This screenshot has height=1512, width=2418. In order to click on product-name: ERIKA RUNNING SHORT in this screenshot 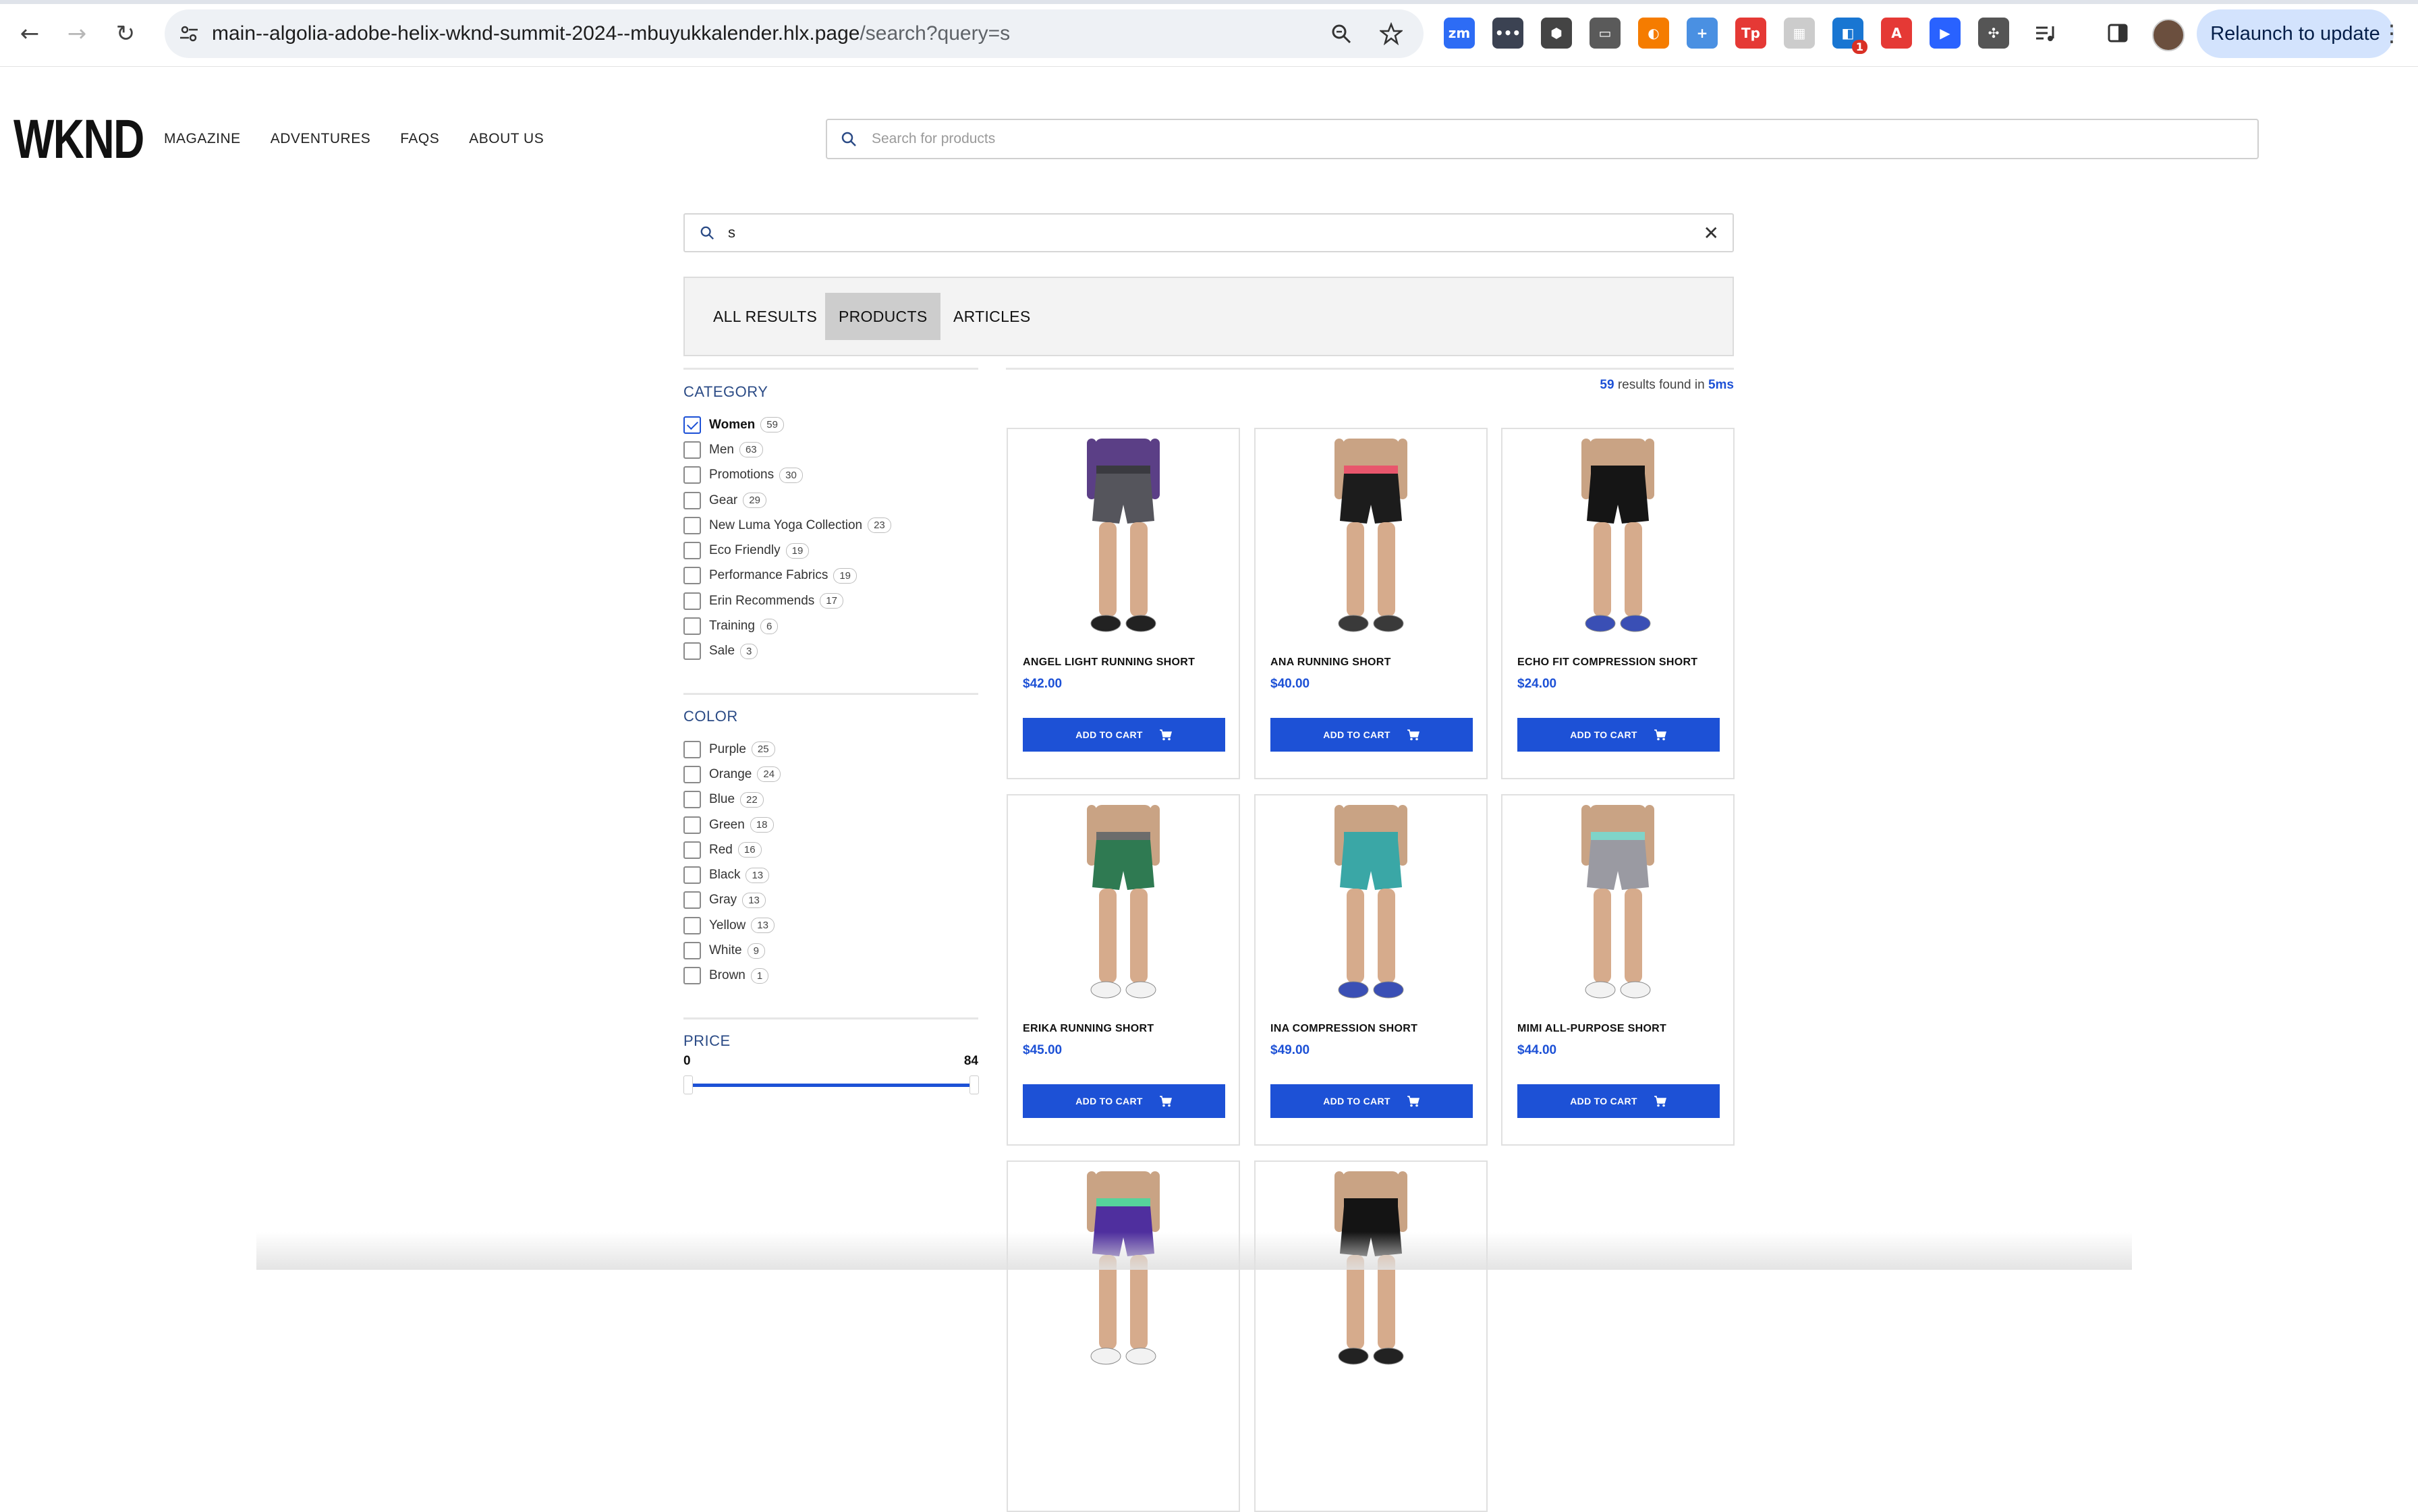, I will do `click(1088, 1029)`.